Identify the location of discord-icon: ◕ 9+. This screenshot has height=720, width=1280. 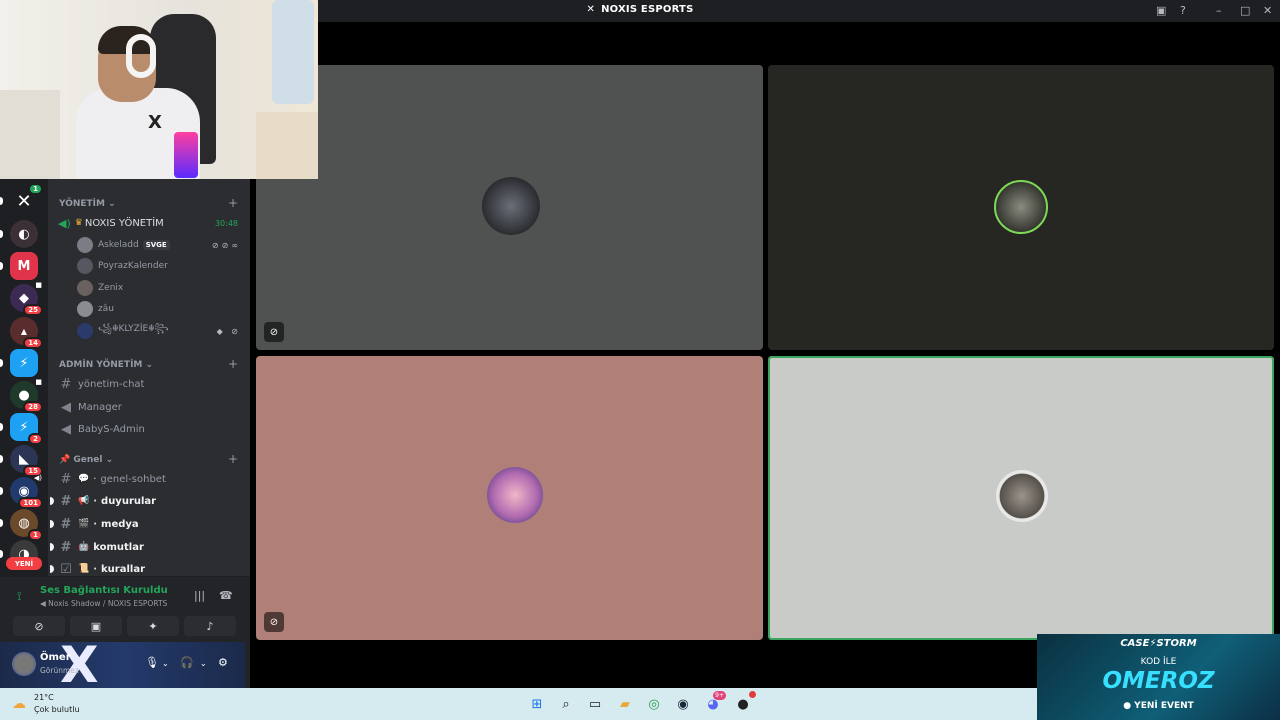
(715, 702).